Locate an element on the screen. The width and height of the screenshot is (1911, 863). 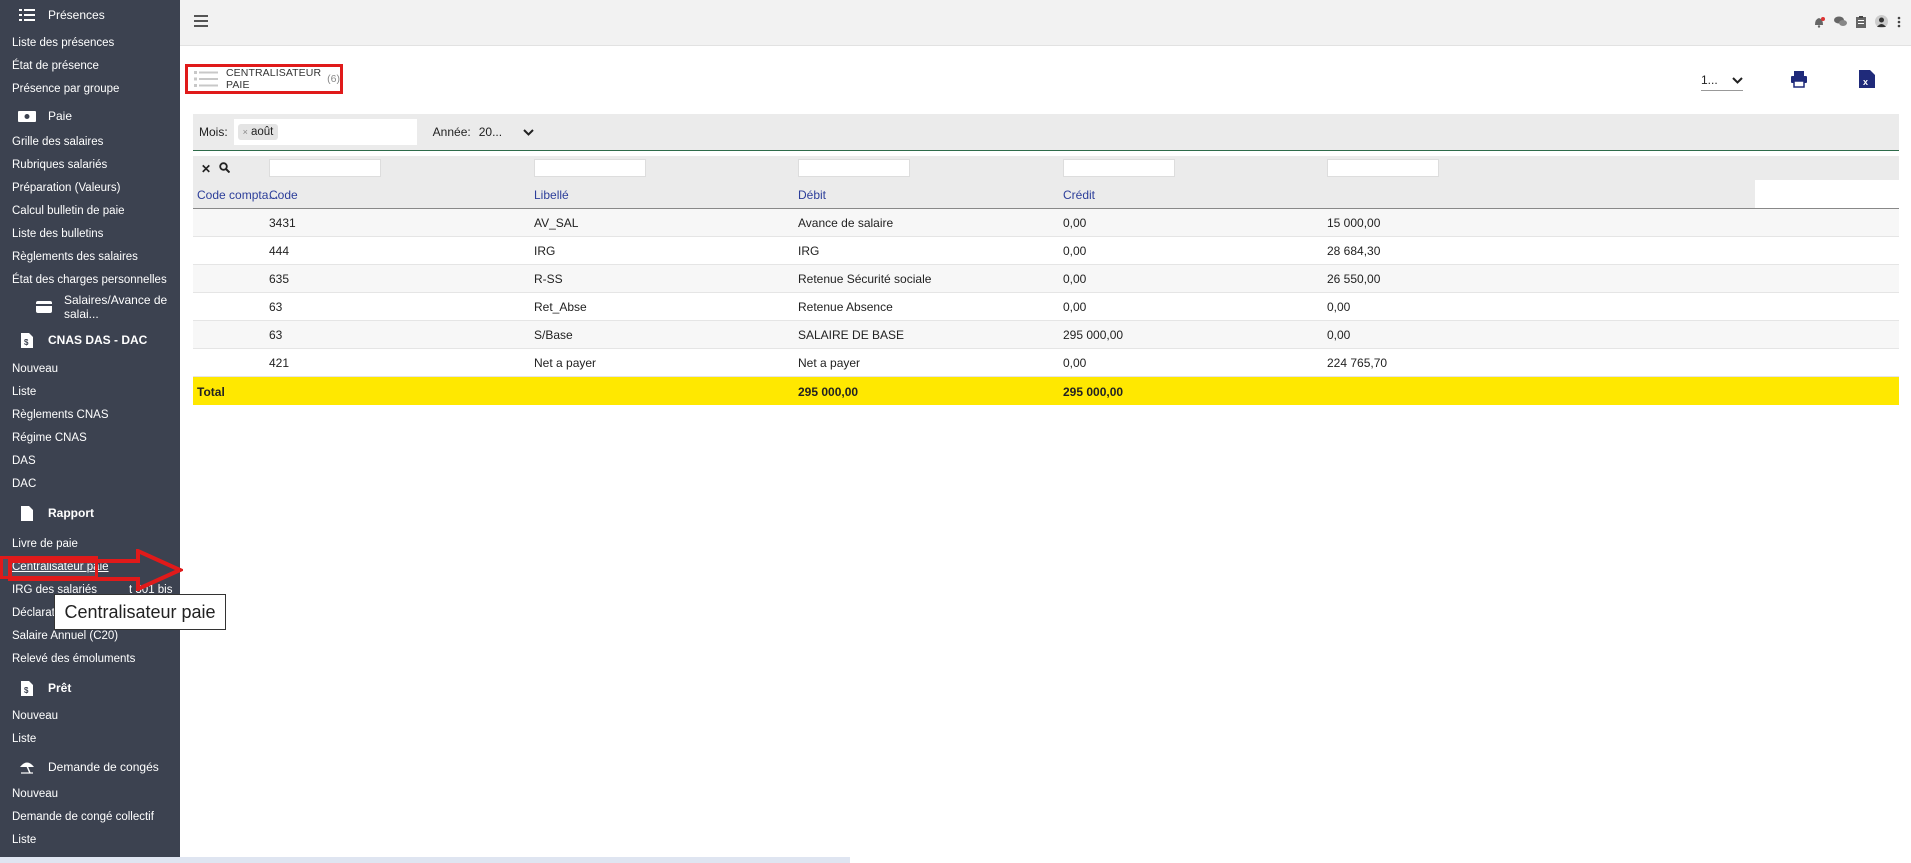
sidebar-item-das: DAS is located at coordinates (90, 461).